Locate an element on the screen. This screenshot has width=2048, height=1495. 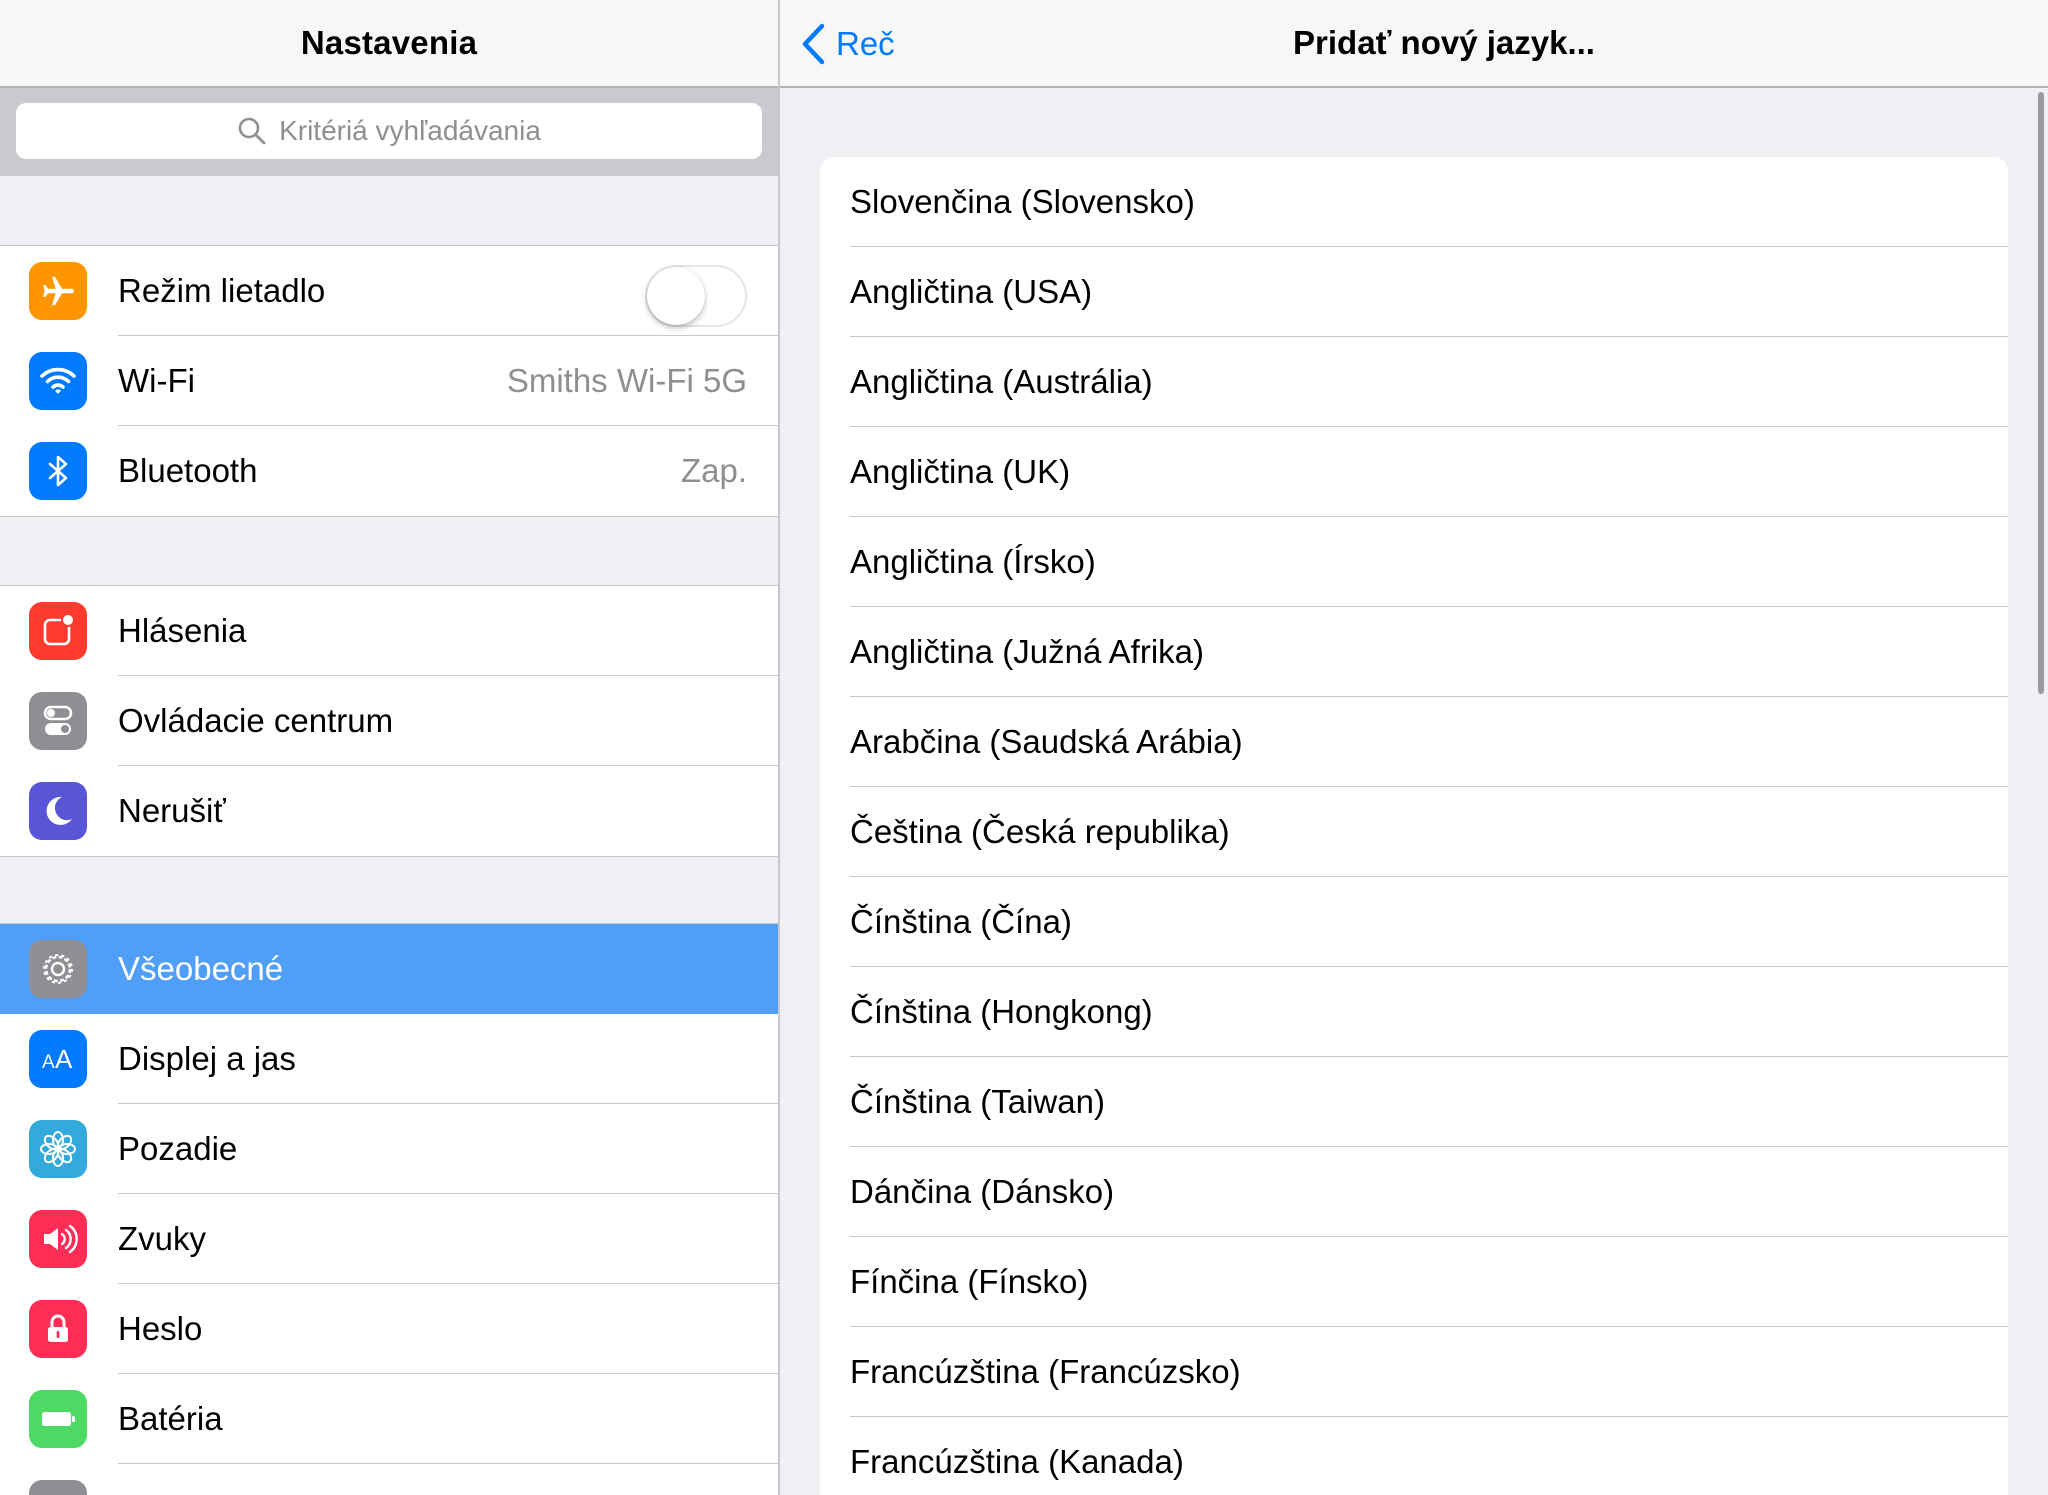
sidebar-item-battery: Batéria is located at coordinates (389, 1419).